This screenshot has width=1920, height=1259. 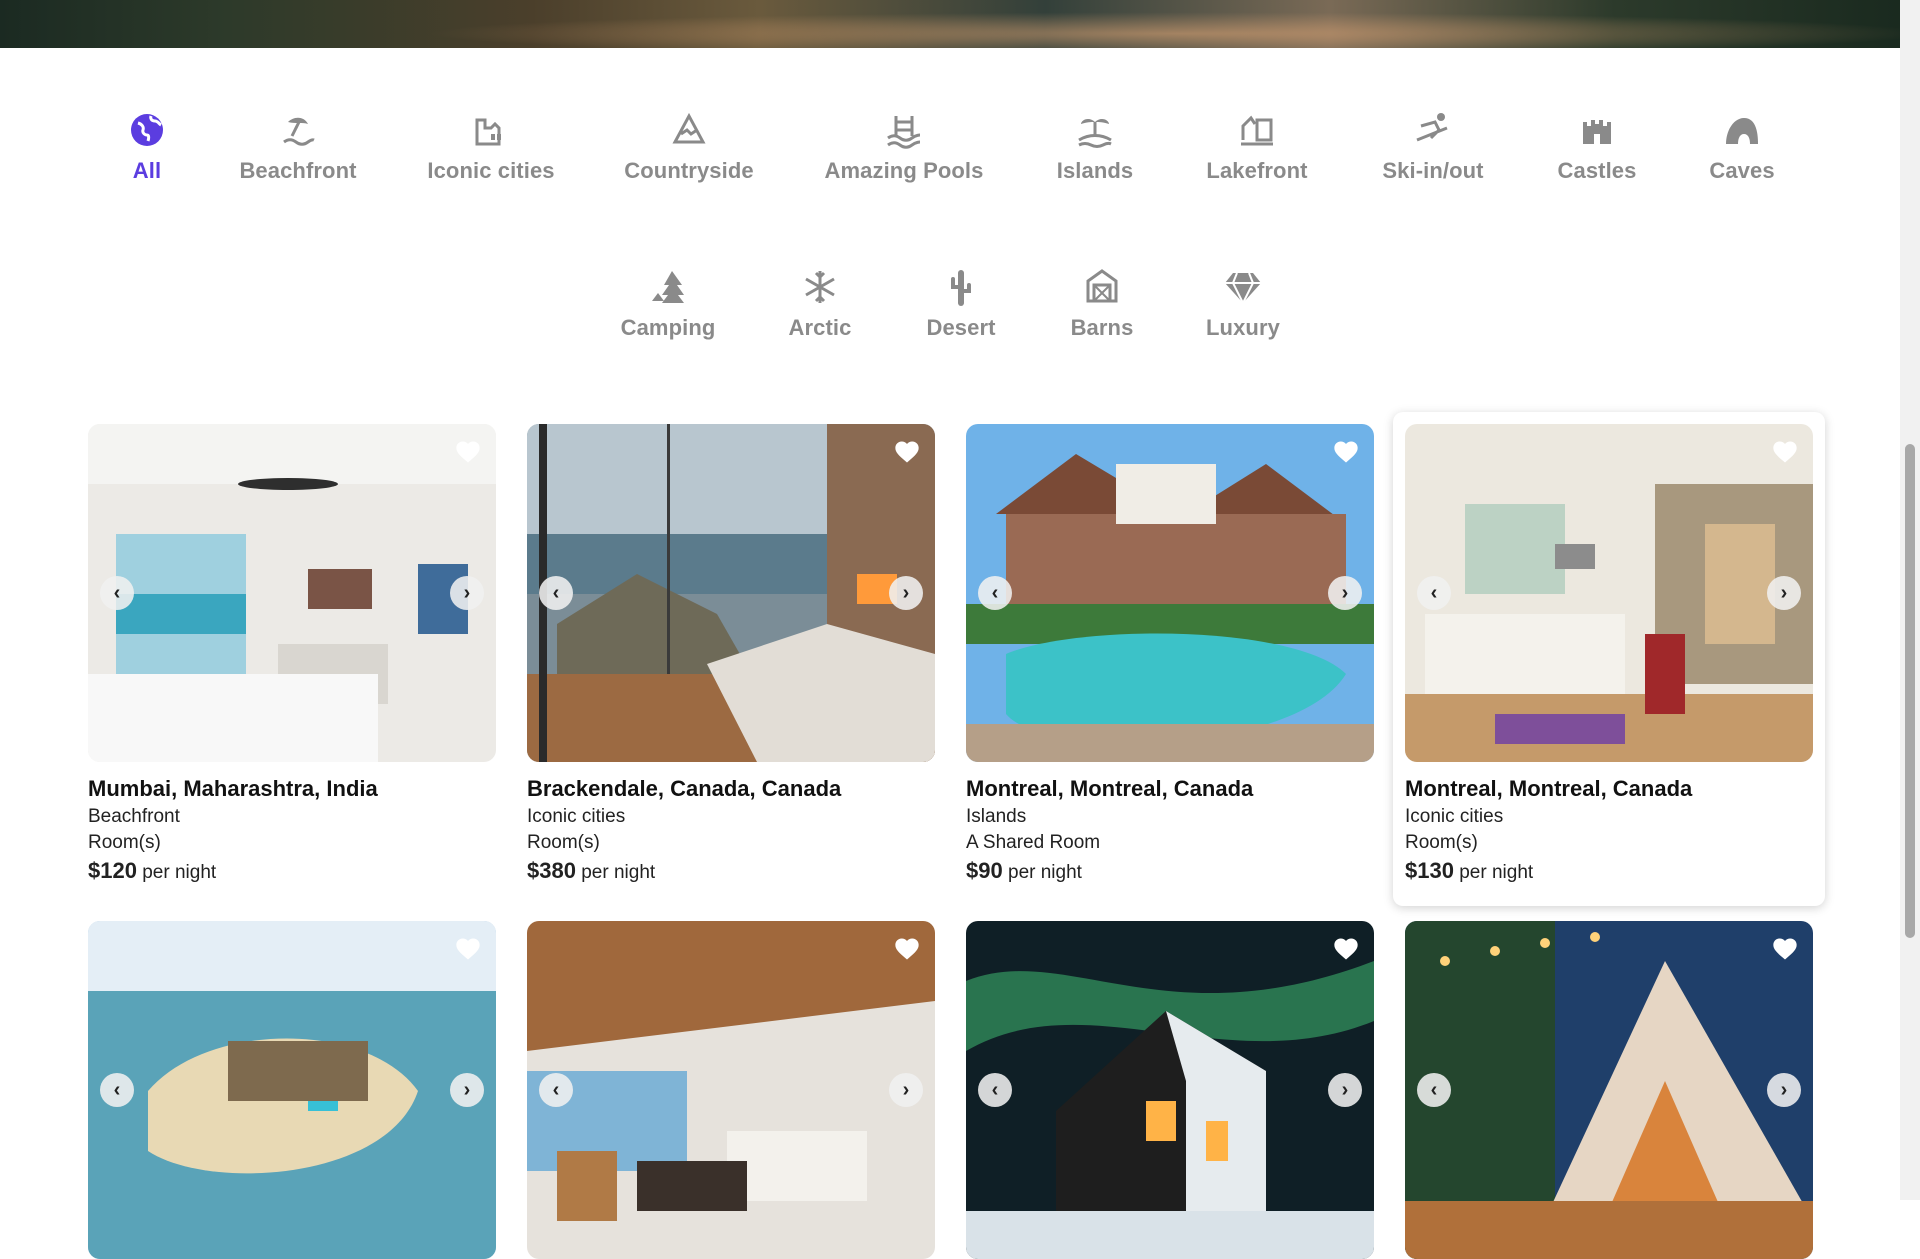 What do you see at coordinates (1257, 170) in the screenshot?
I see `category-label: Lakefront` at bounding box center [1257, 170].